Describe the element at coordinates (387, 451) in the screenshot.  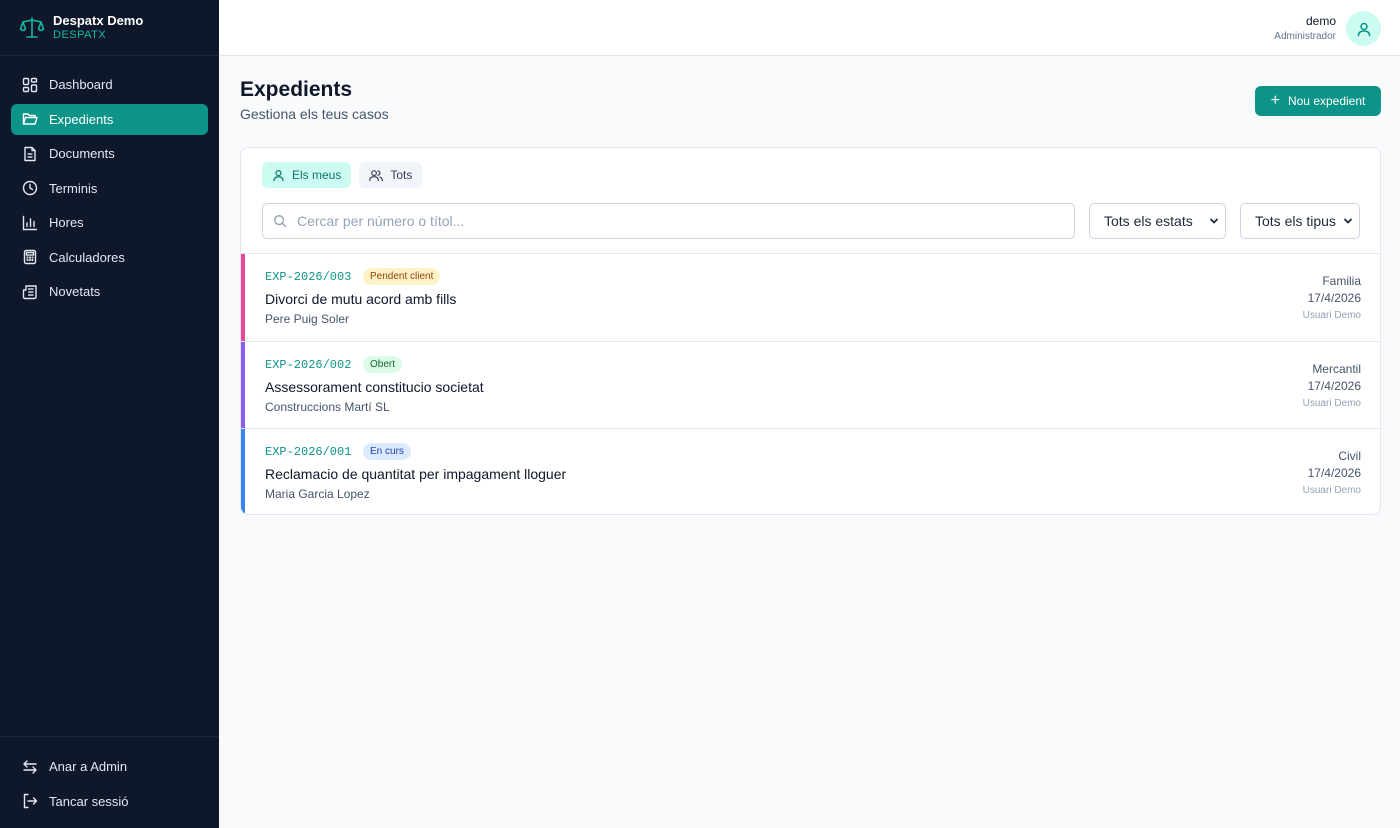
I see `status-badge: En curs` at that location.